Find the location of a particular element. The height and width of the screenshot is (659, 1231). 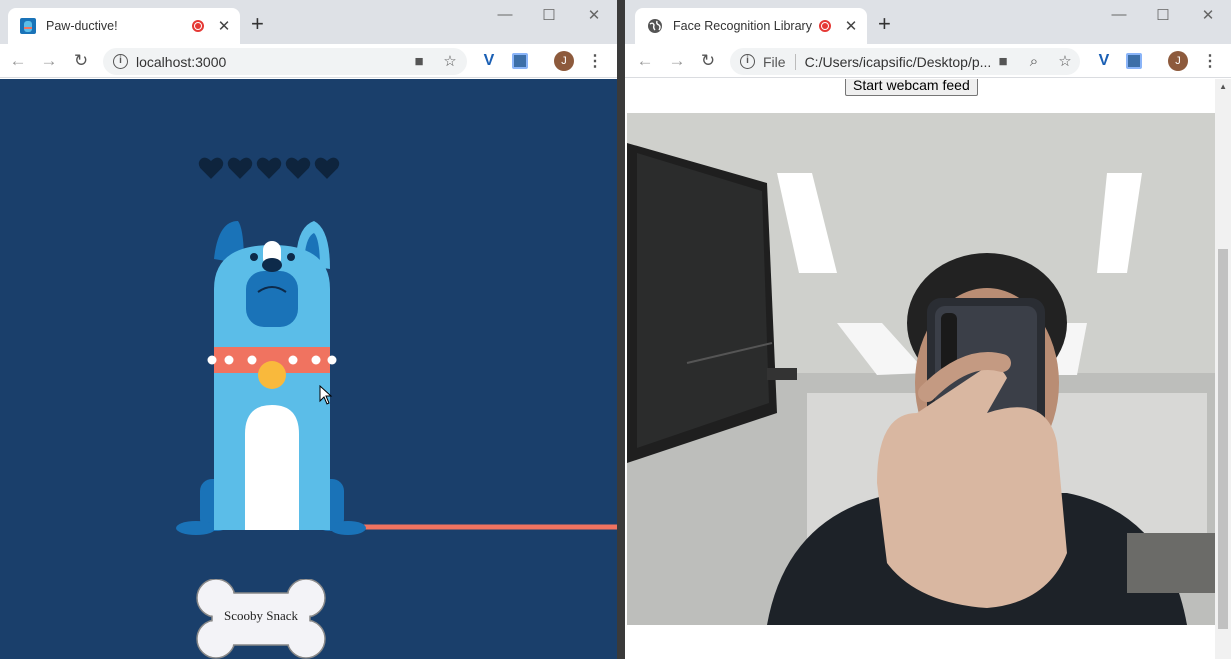

scroll-up-arrow-icon: ▲ is located at coordinates (1223, 86).